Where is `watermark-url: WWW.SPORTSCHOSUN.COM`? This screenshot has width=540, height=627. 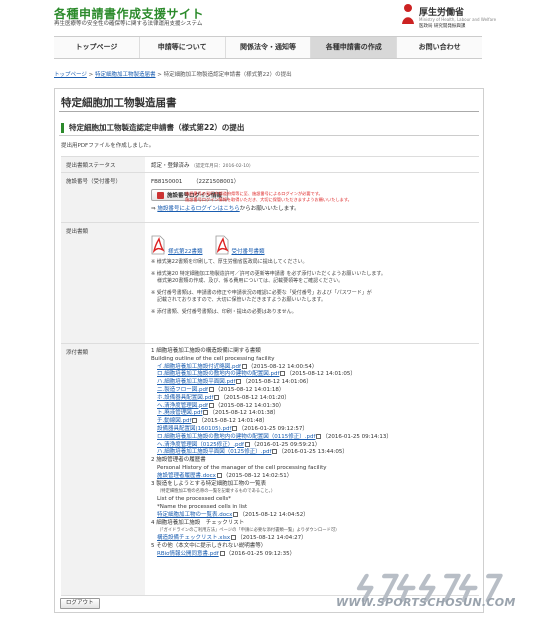 watermark-url: WWW.SPORTSCHOSUN.COM is located at coordinates (426, 602).